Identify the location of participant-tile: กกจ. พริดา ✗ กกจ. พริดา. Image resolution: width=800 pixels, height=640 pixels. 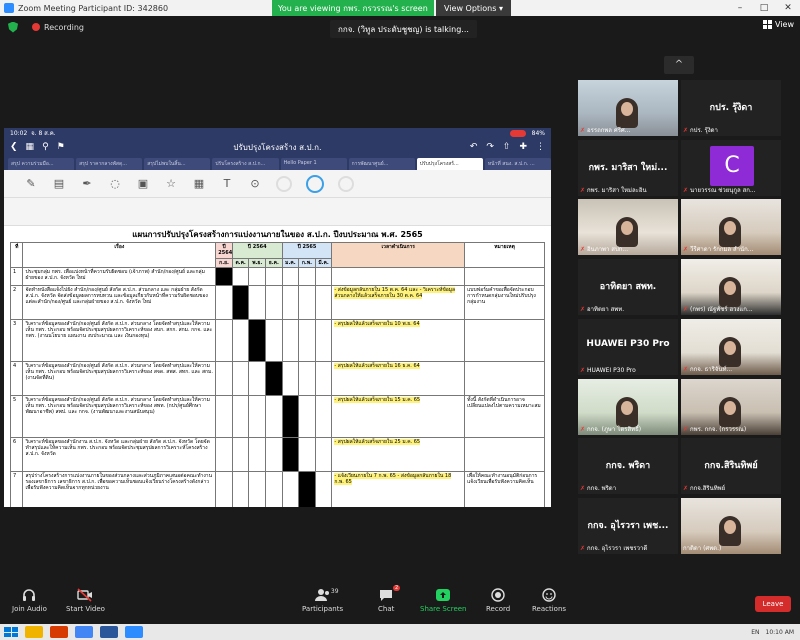
(628, 466).